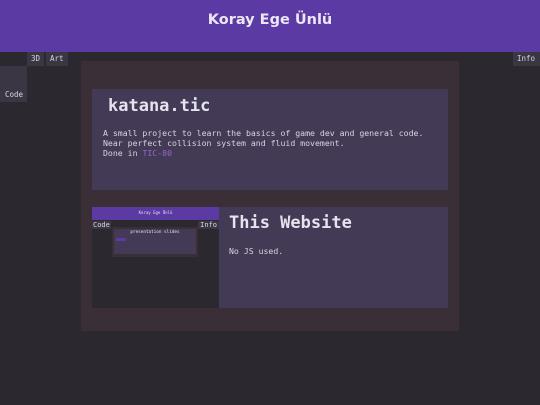 The image size is (540, 405). I want to click on project-title-katana: katana.tic, so click(159, 106).